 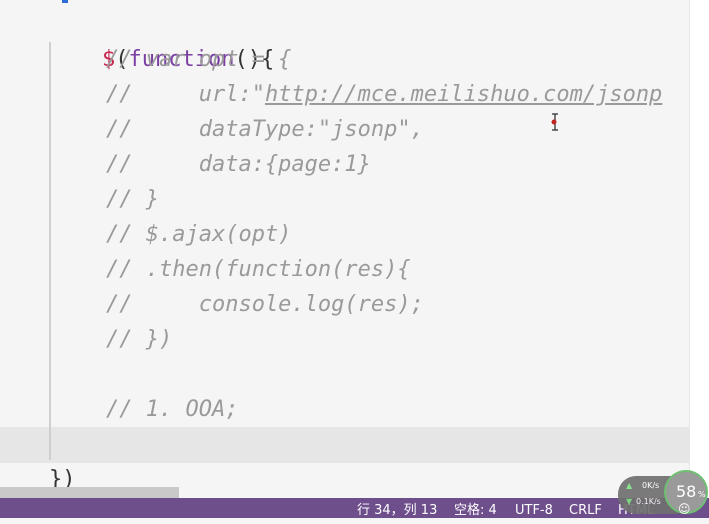 What do you see at coordinates (161, 39) in the screenshot?
I see `code-line-open: $(function(){` at bounding box center [161, 39].